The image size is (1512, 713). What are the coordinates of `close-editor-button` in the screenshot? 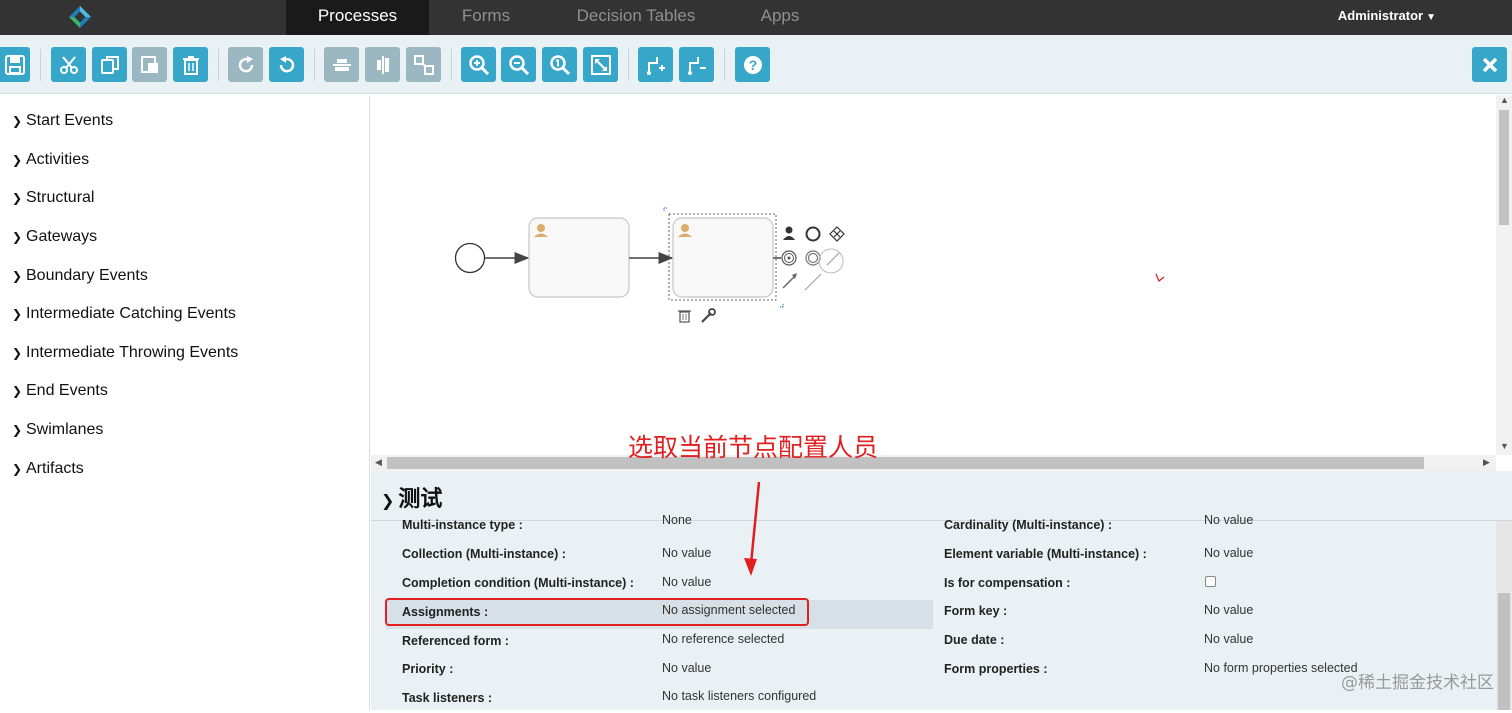 It's located at (1489, 64).